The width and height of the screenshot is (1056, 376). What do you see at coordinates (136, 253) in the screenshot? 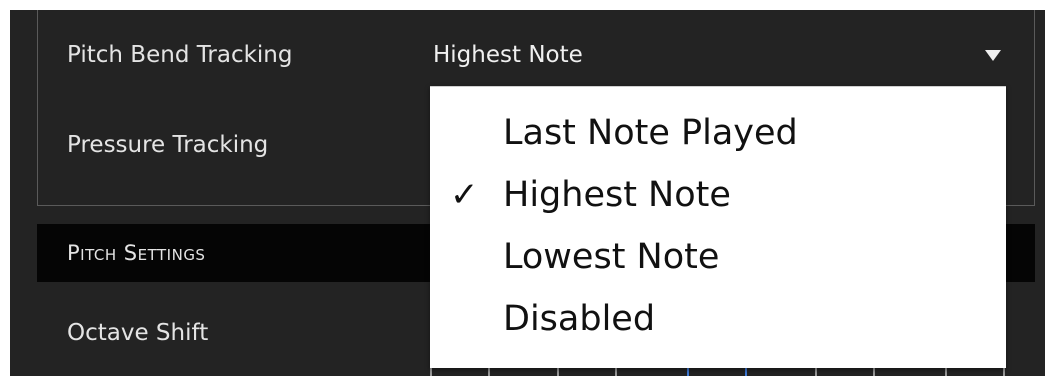
I see `section-title: Pitch Settings` at bounding box center [136, 253].